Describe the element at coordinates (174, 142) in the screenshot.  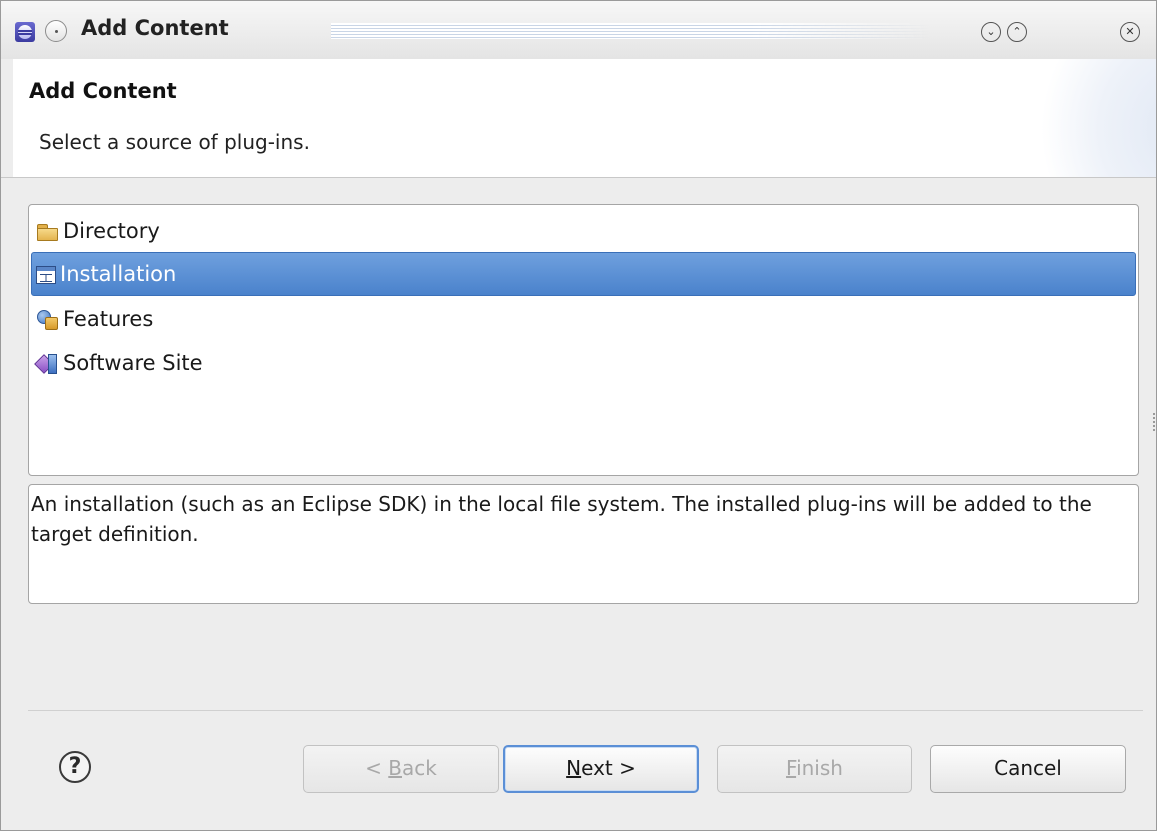
I see `wizard-page-description: Select a source of plug-ins.` at that location.